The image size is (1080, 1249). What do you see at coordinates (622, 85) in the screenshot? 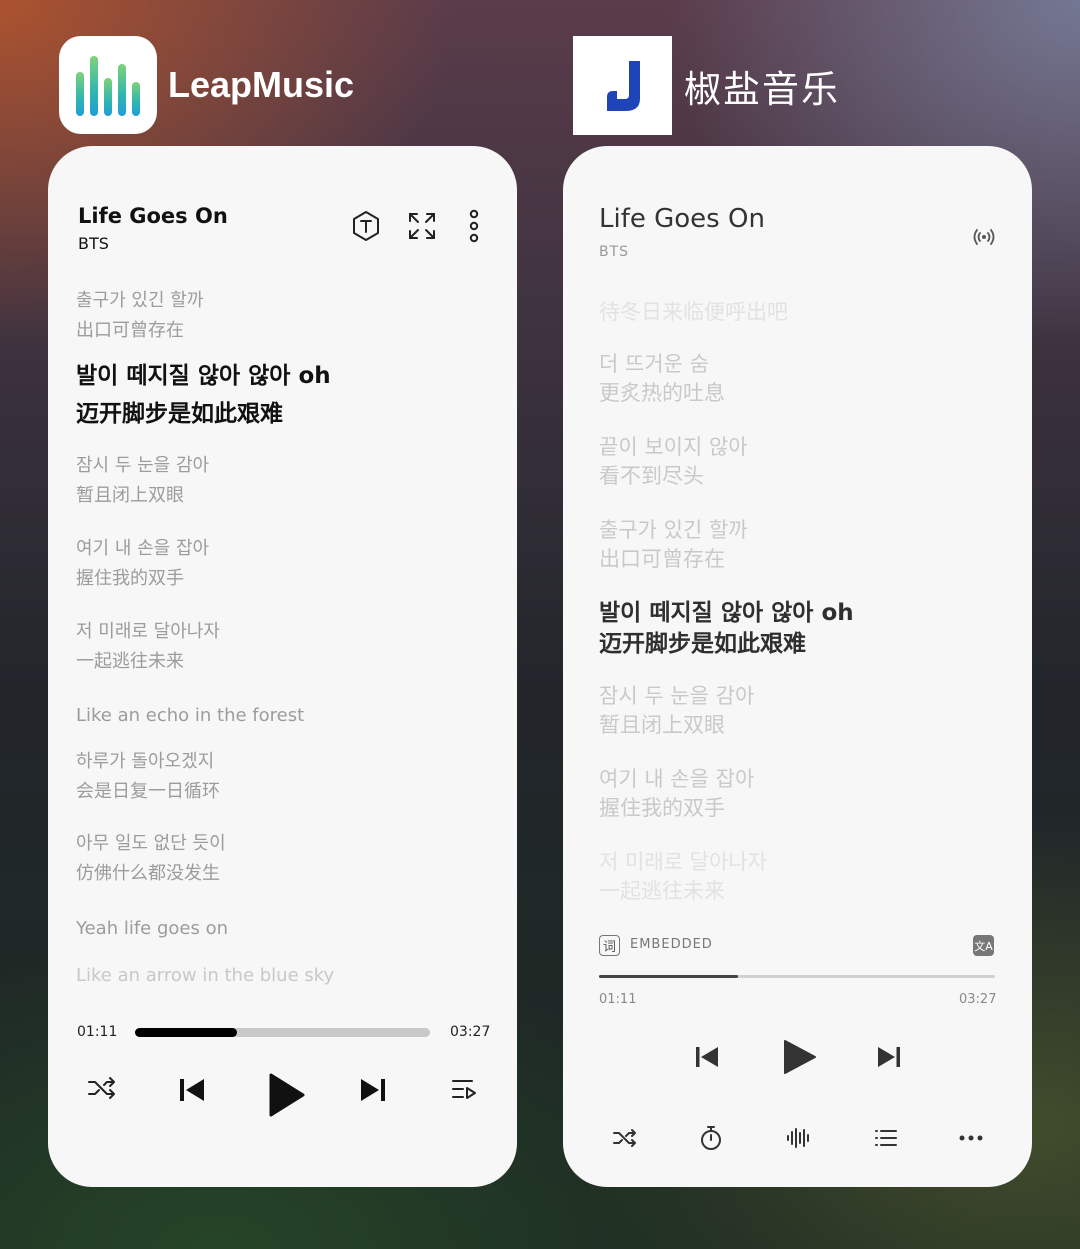
I see `jiaoyan-logo-icon` at bounding box center [622, 85].